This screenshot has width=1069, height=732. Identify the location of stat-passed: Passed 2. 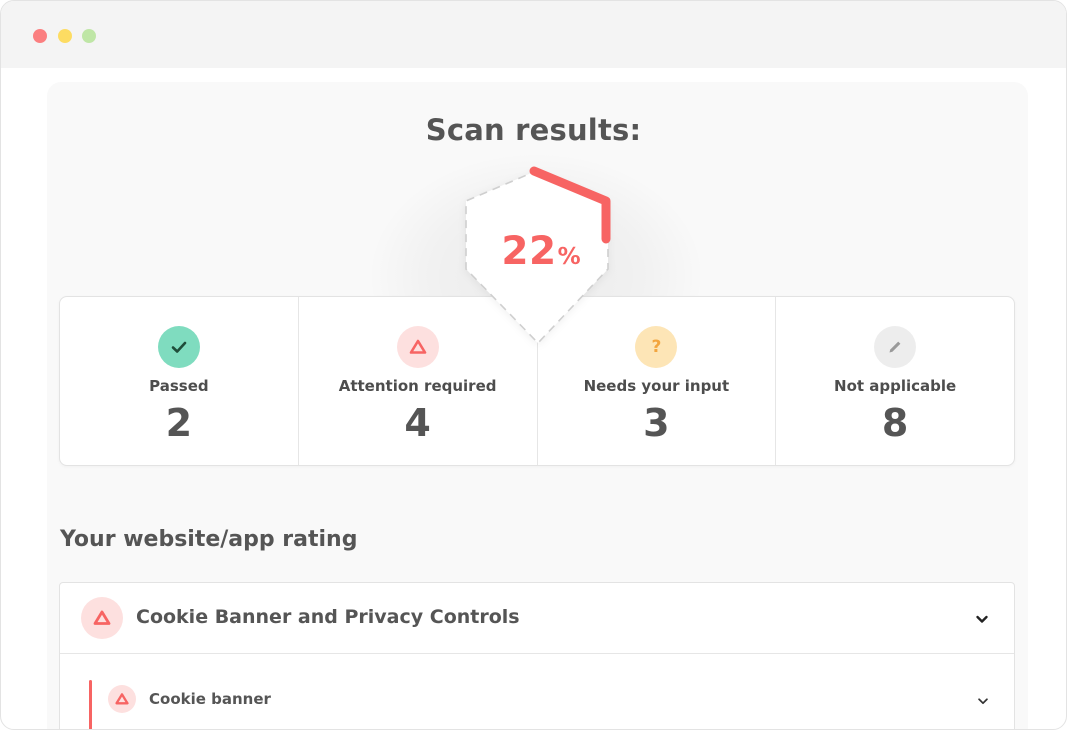
(179, 381).